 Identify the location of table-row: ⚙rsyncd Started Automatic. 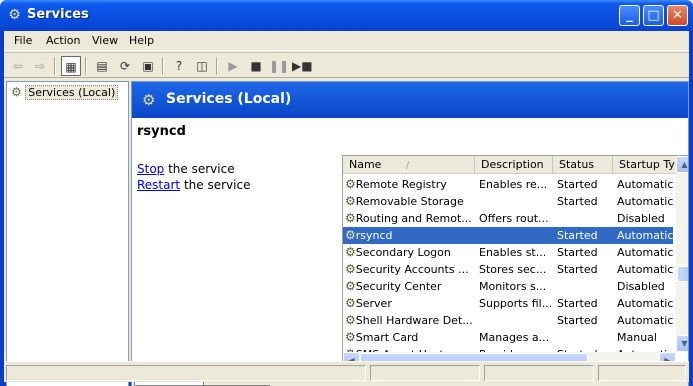
(508, 235).